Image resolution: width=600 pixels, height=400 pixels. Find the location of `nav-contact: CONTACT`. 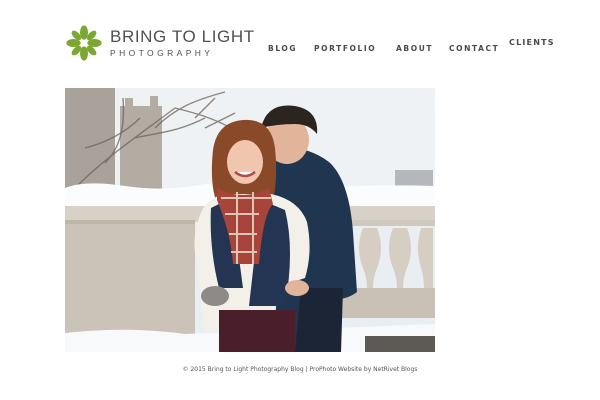

nav-contact: CONTACT is located at coordinates (474, 49).